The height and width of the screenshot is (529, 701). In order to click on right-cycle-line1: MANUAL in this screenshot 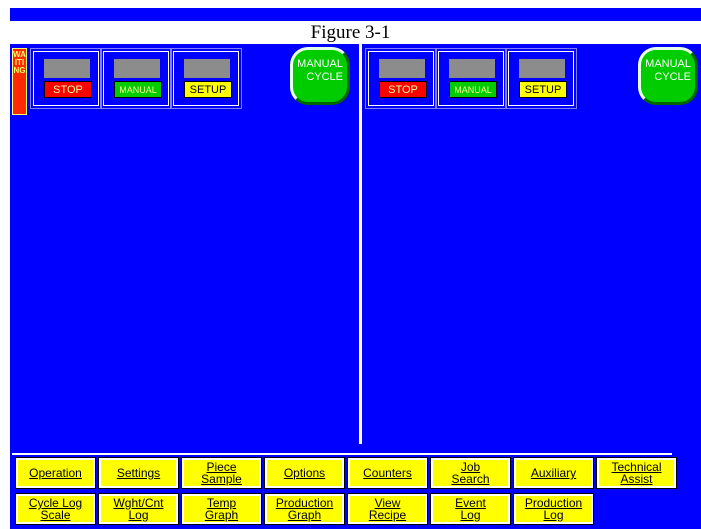, I will do `click(668, 64)`.